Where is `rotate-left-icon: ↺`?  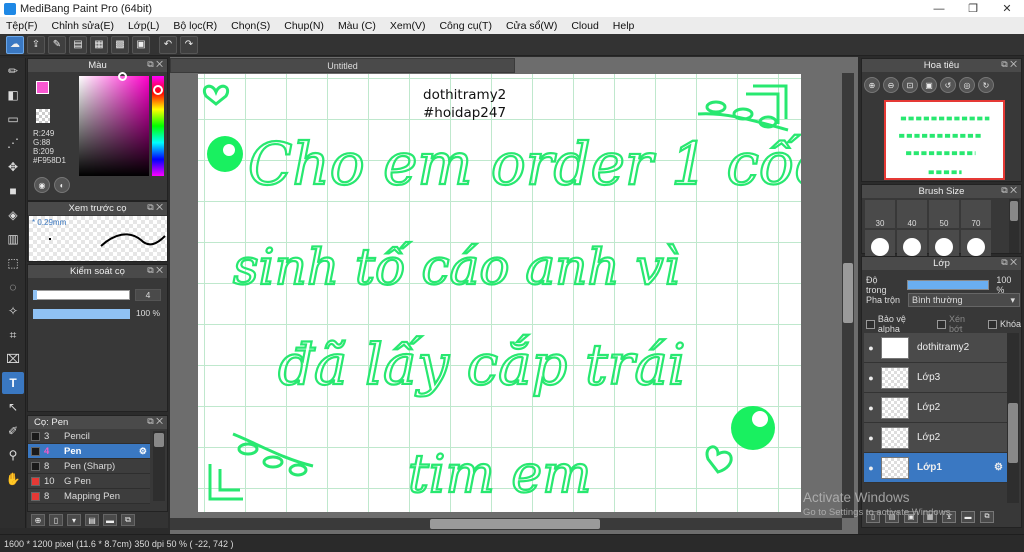
rotate-left-icon: ↺ is located at coordinates (948, 85).